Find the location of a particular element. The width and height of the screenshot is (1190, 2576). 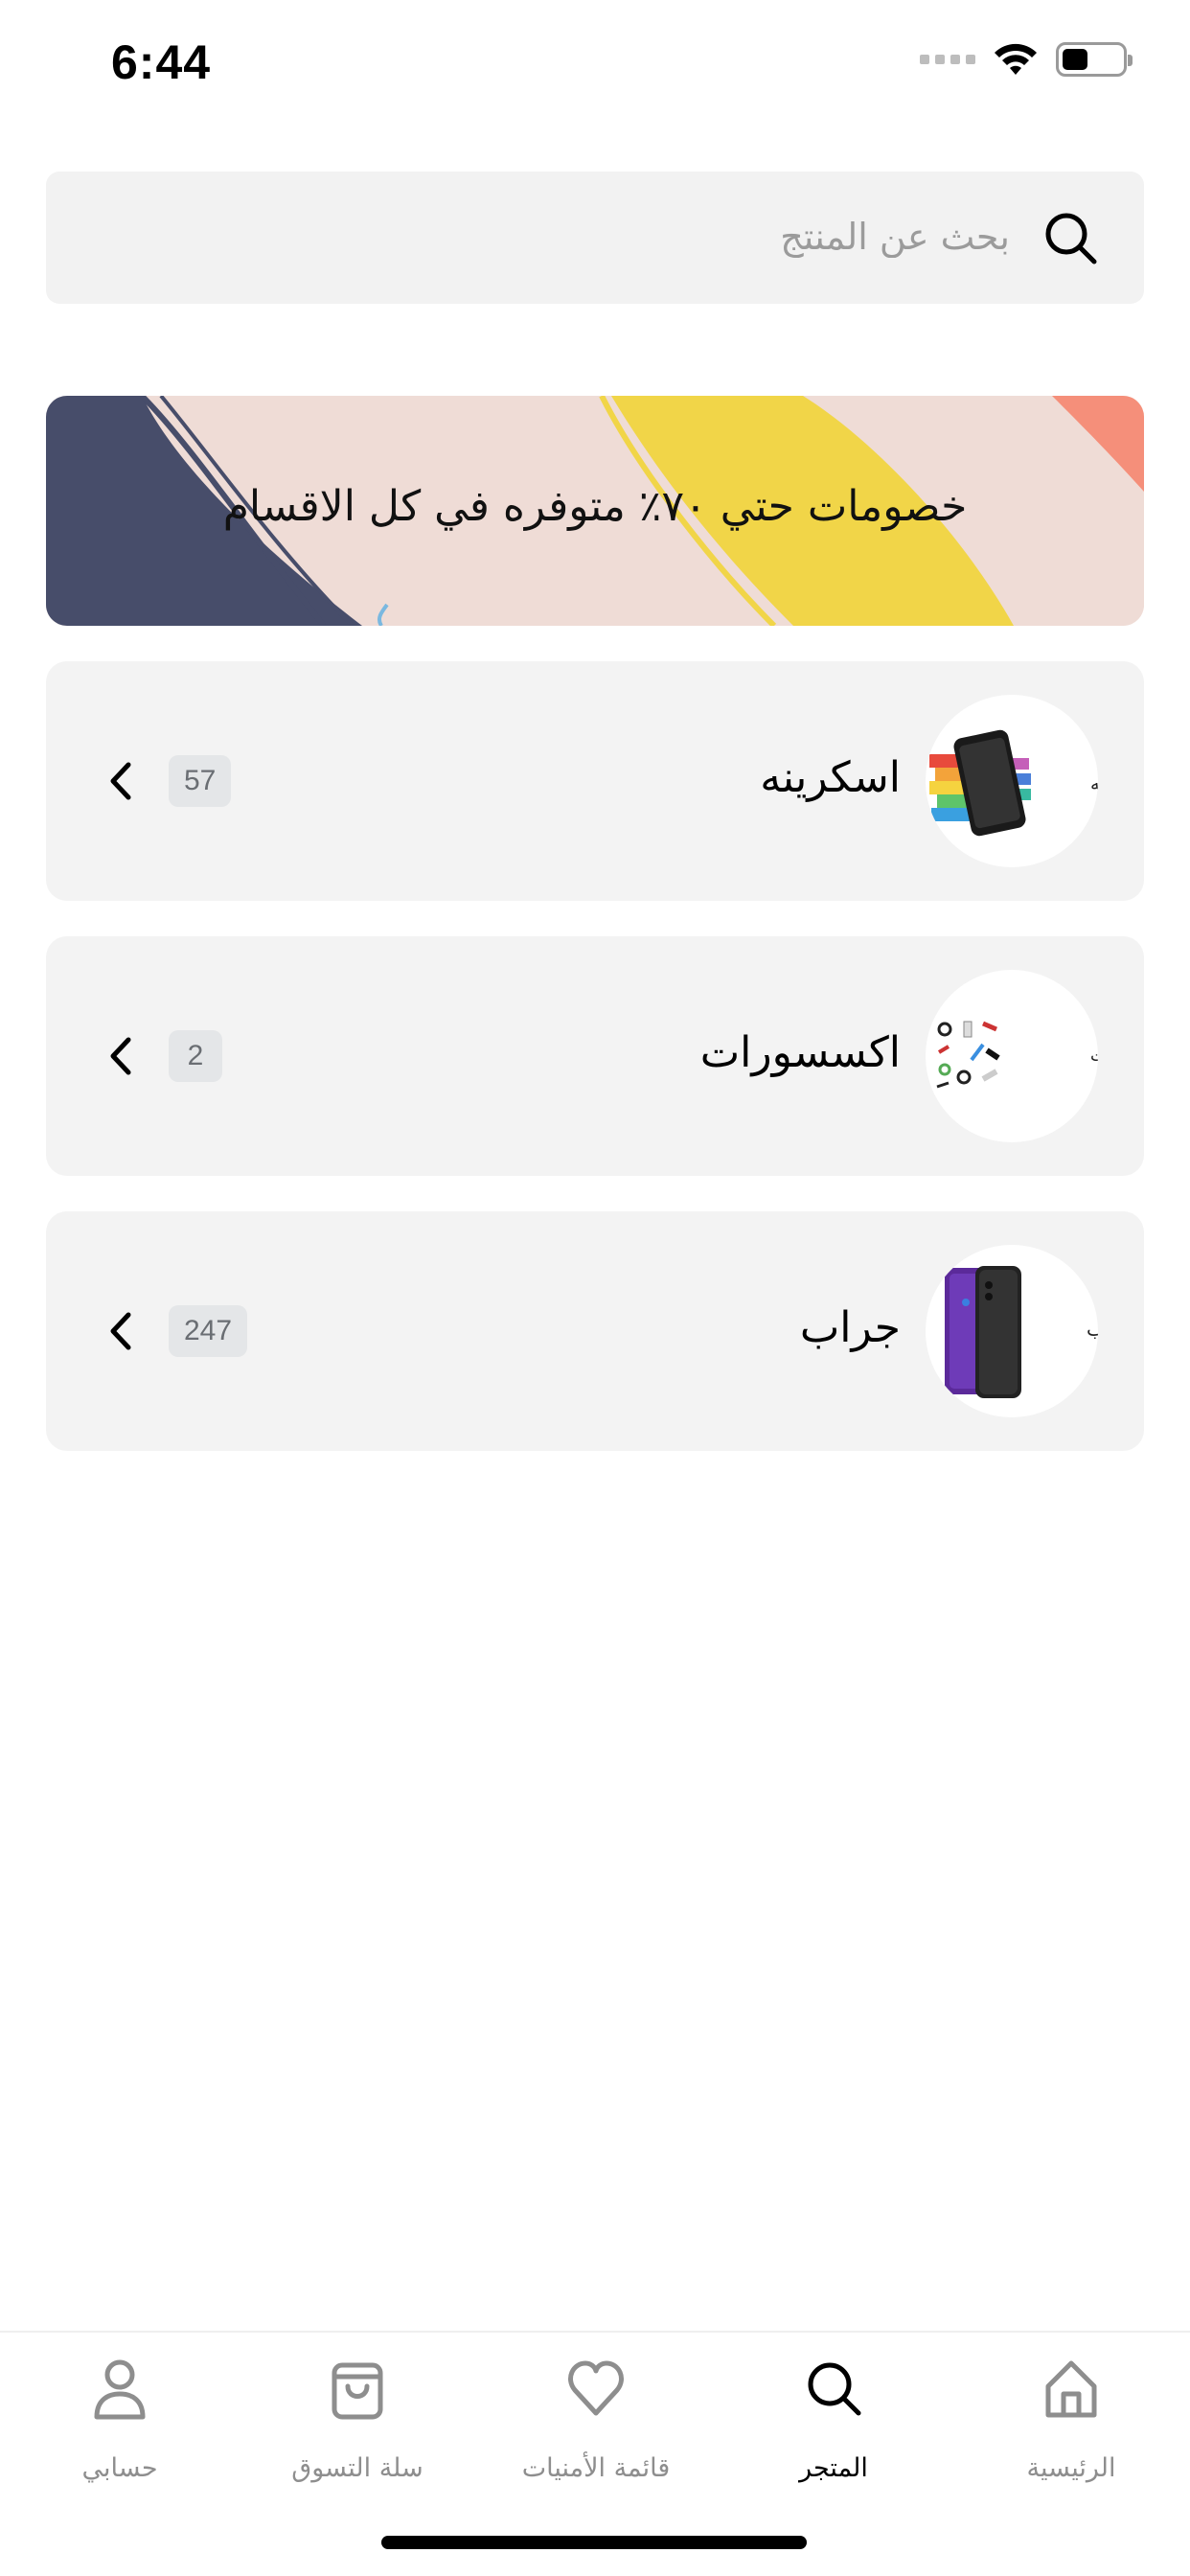

cellular-signal-icon is located at coordinates (948, 59).